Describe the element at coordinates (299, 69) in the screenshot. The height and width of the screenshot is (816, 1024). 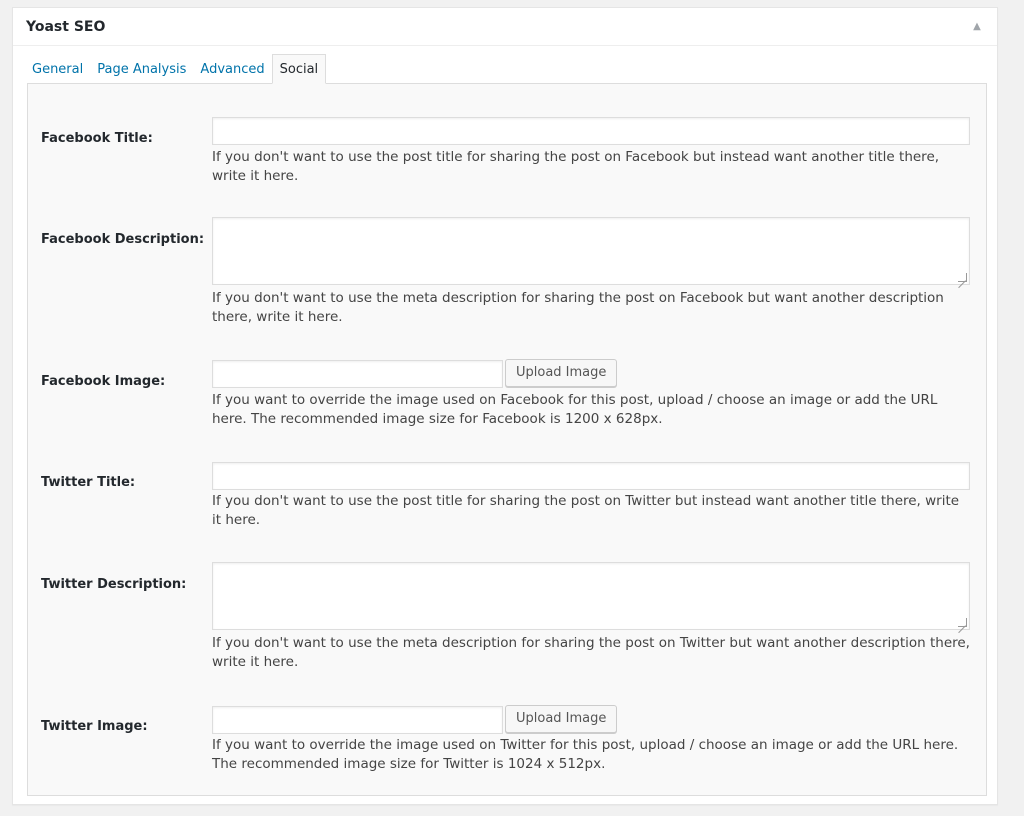
I see `tab-social: Social` at that location.